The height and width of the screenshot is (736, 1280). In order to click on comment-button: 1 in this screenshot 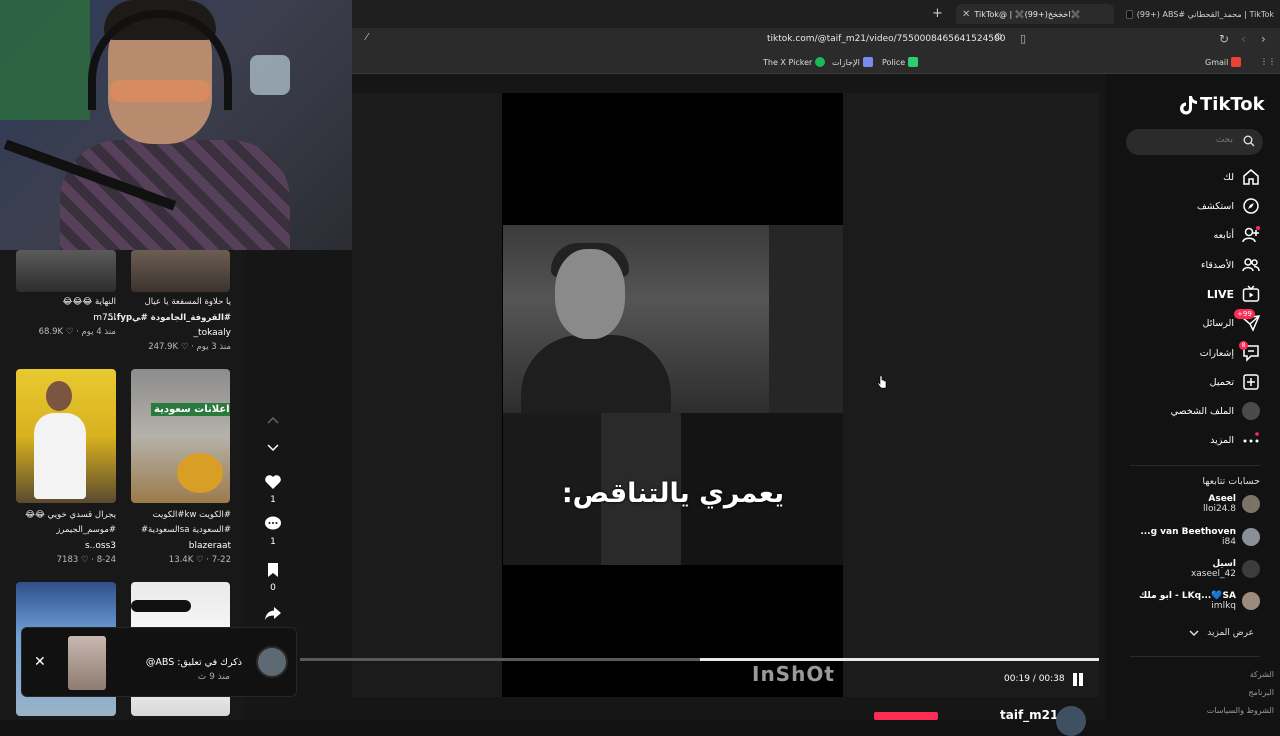, I will do `click(273, 531)`.